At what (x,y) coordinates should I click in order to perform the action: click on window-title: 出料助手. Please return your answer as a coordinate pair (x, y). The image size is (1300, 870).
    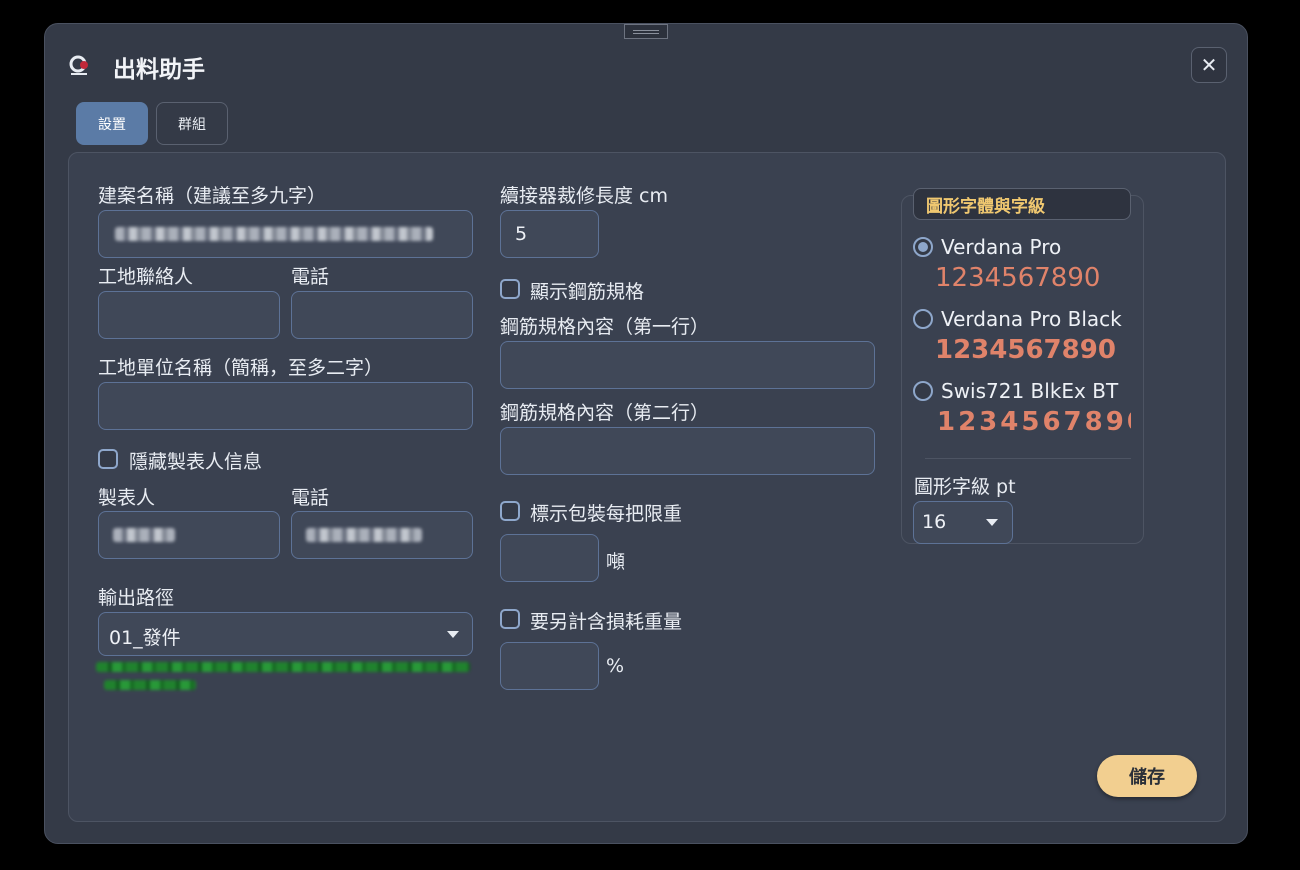
    Looking at the image, I should click on (159, 70).